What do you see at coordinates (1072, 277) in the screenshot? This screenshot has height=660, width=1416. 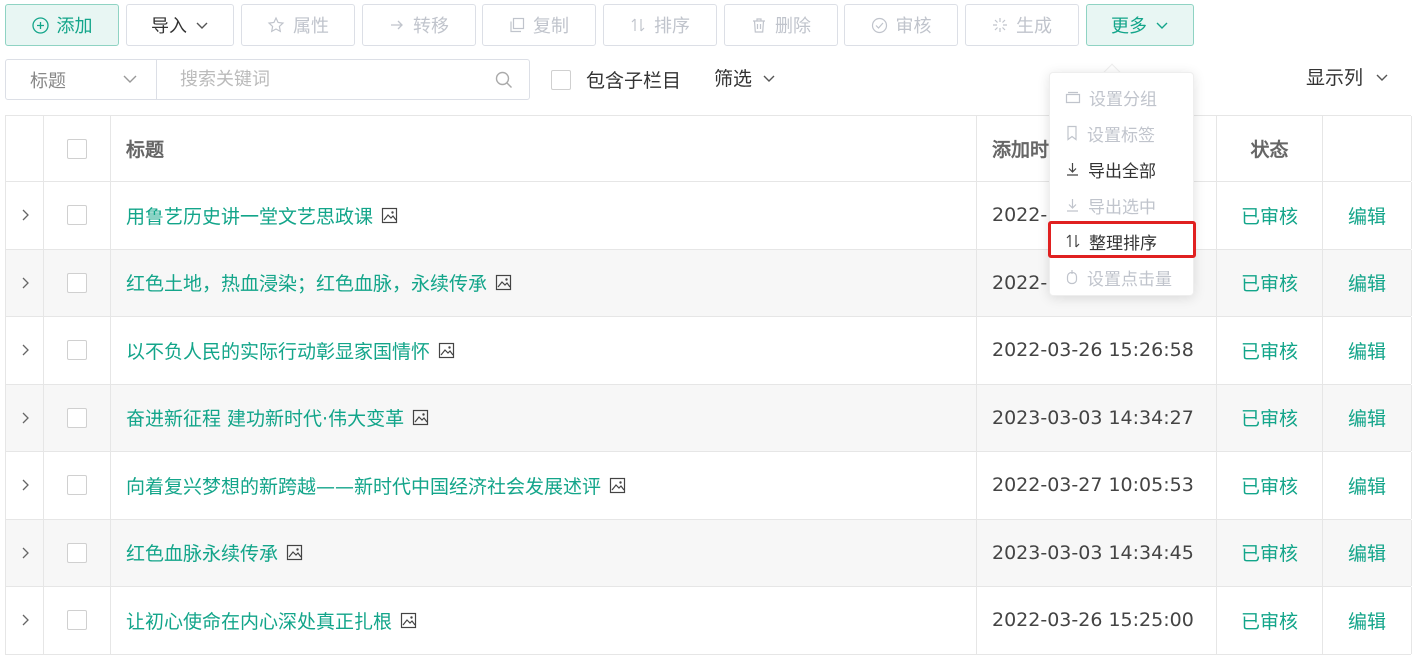 I see `click-icon` at bounding box center [1072, 277].